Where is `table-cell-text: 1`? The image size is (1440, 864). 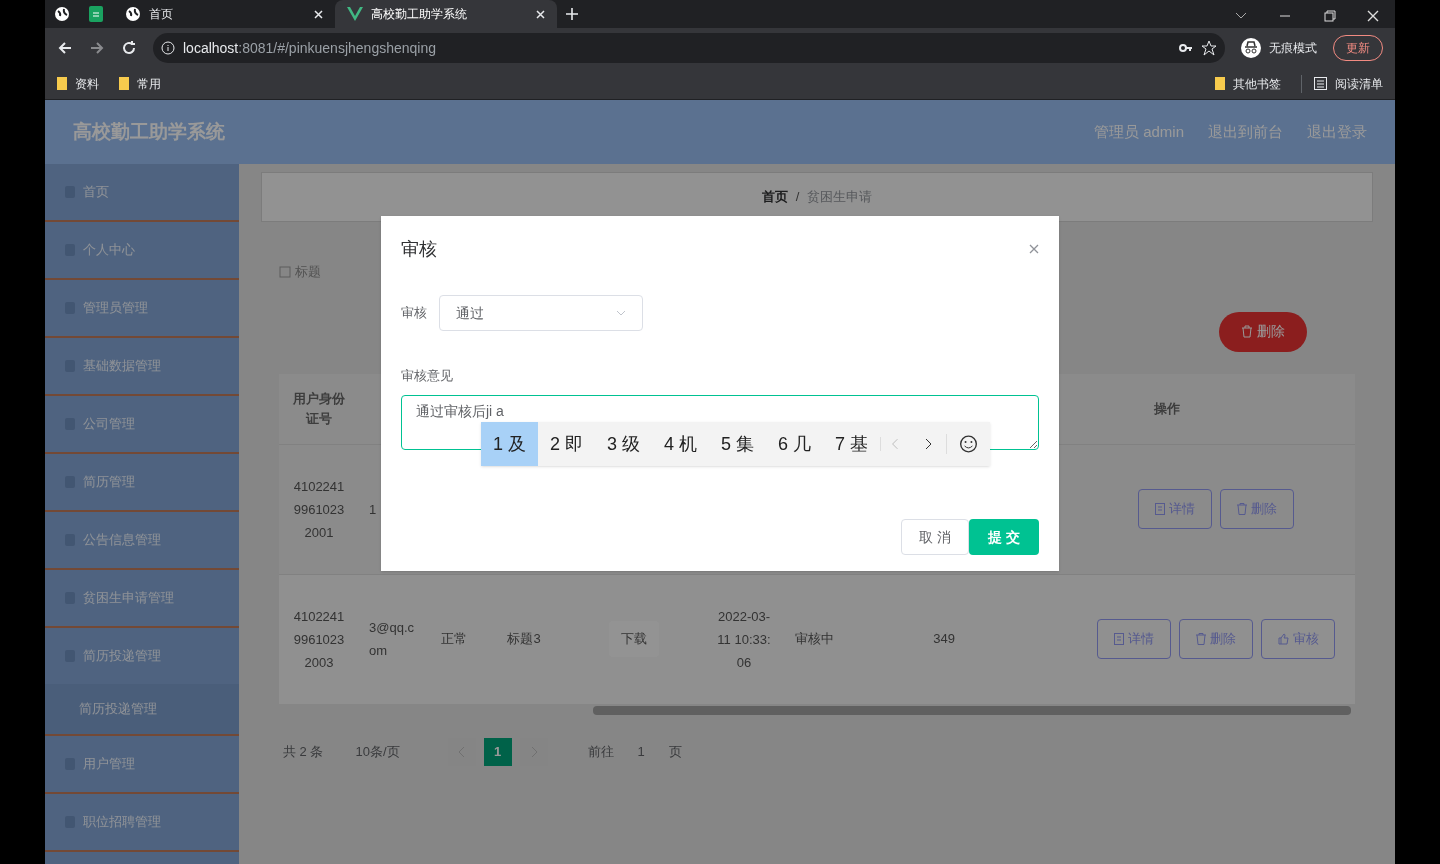
table-cell-text: 1 is located at coordinates (373, 509).